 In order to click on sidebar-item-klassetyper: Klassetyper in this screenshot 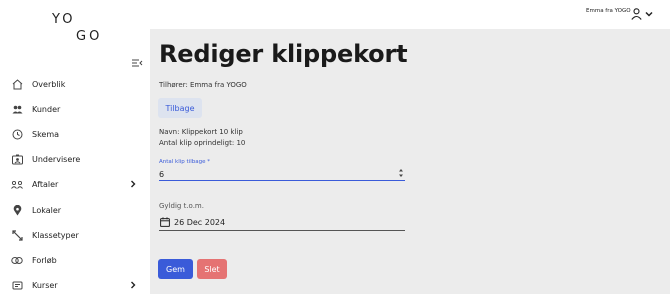, I will do `click(75, 235)`.